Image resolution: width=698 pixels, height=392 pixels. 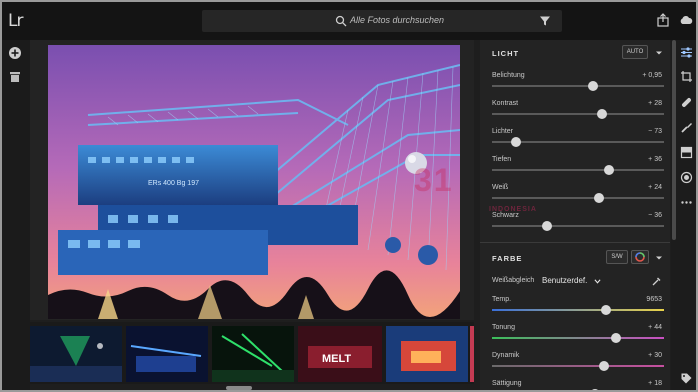 I want to click on slider-label: Kontrast, so click(x=505, y=103).